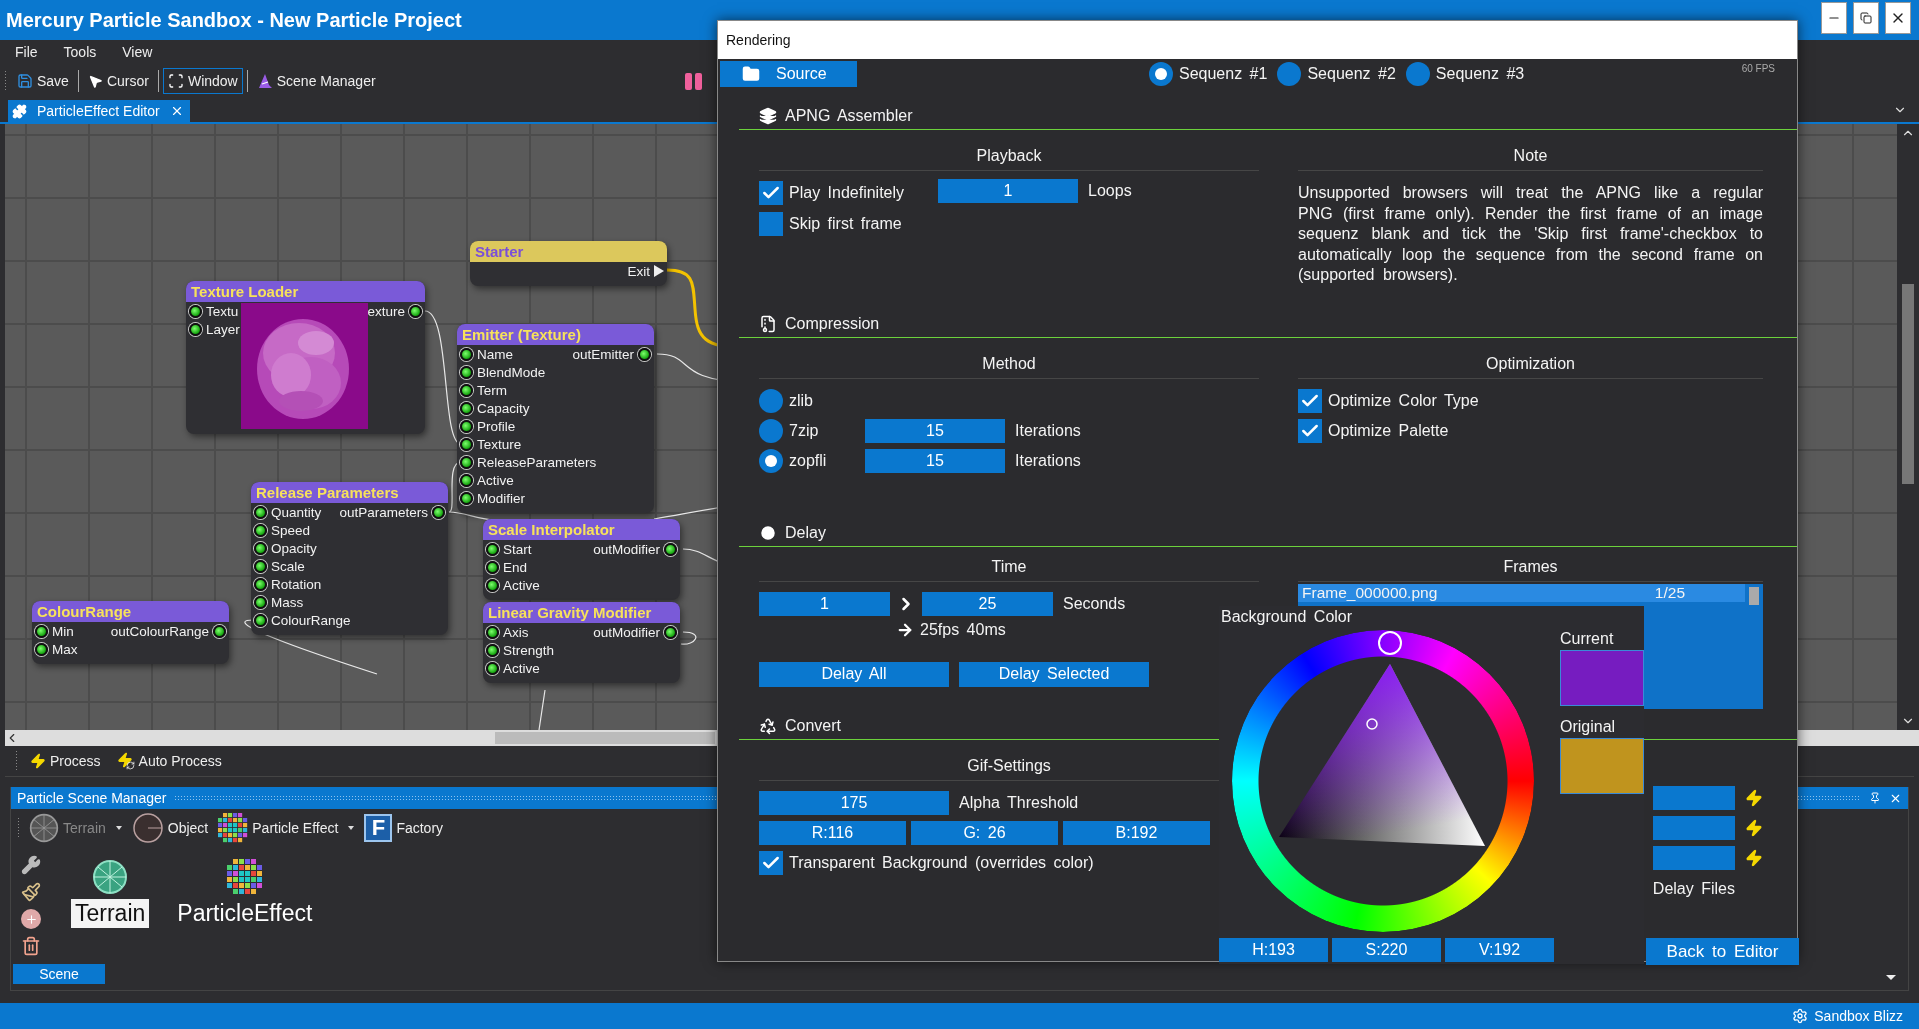  Describe the element at coordinates (1136, 833) in the screenshot. I see `color-channel-field: B:192` at that location.